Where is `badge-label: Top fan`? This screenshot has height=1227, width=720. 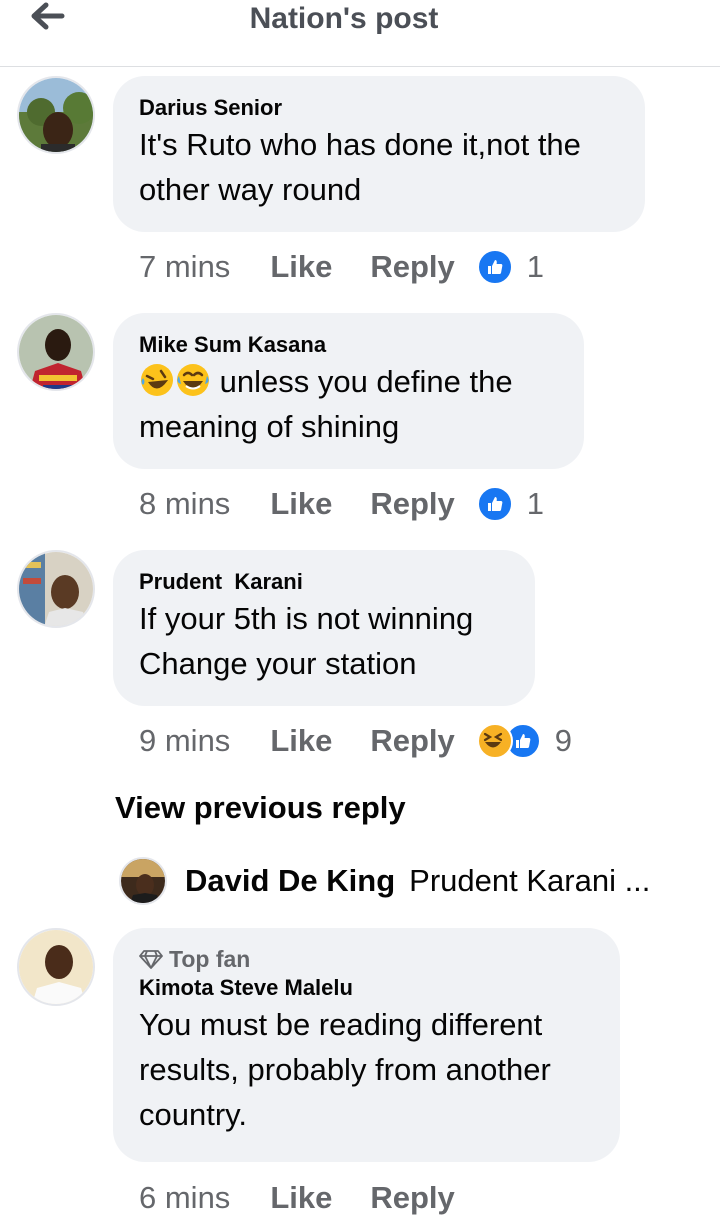 badge-label: Top fan is located at coordinates (210, 959).